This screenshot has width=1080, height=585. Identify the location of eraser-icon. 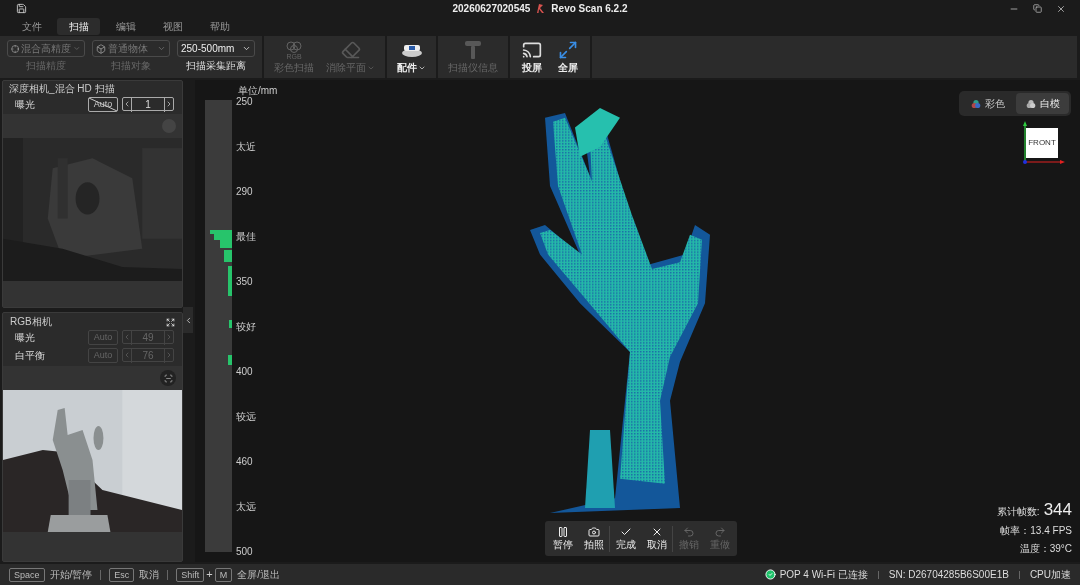
(350, 50).